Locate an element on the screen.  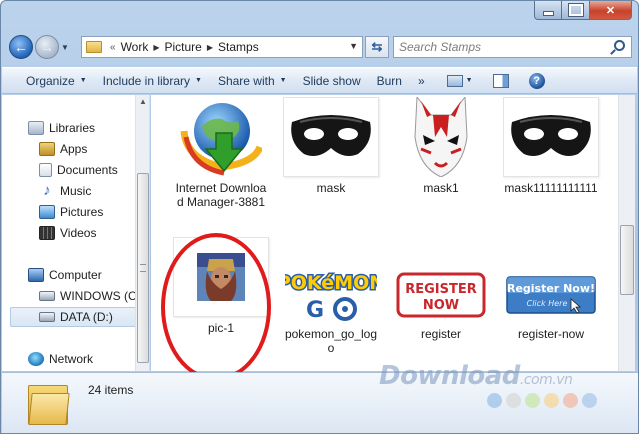
pictures-icon is located at coordinates (47, 212).